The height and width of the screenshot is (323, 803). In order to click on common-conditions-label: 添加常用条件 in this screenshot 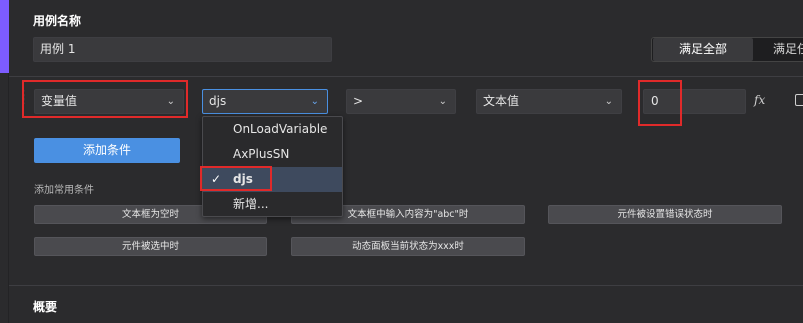, I will do `click(64, 190)`.